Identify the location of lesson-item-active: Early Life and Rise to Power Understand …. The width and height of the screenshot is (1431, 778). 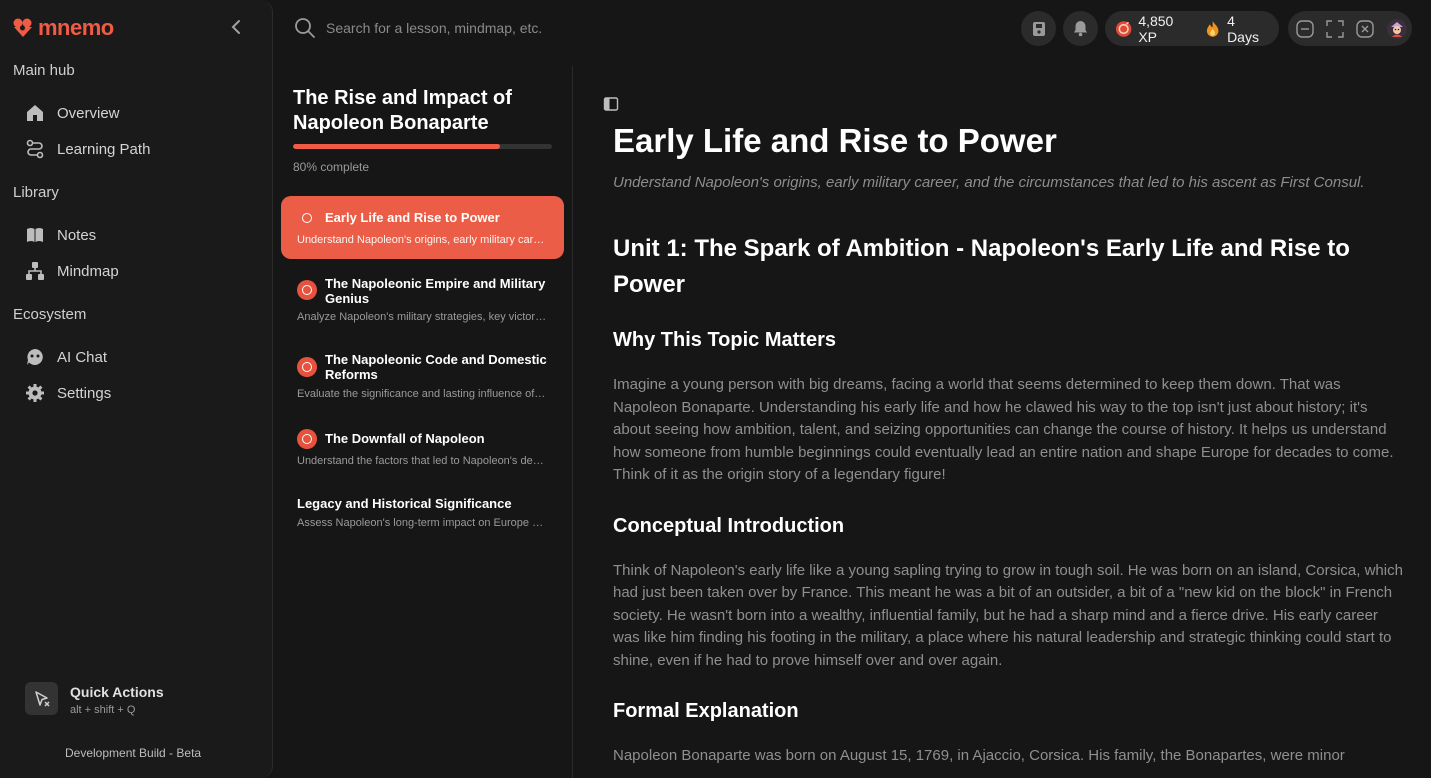
(422, 227).